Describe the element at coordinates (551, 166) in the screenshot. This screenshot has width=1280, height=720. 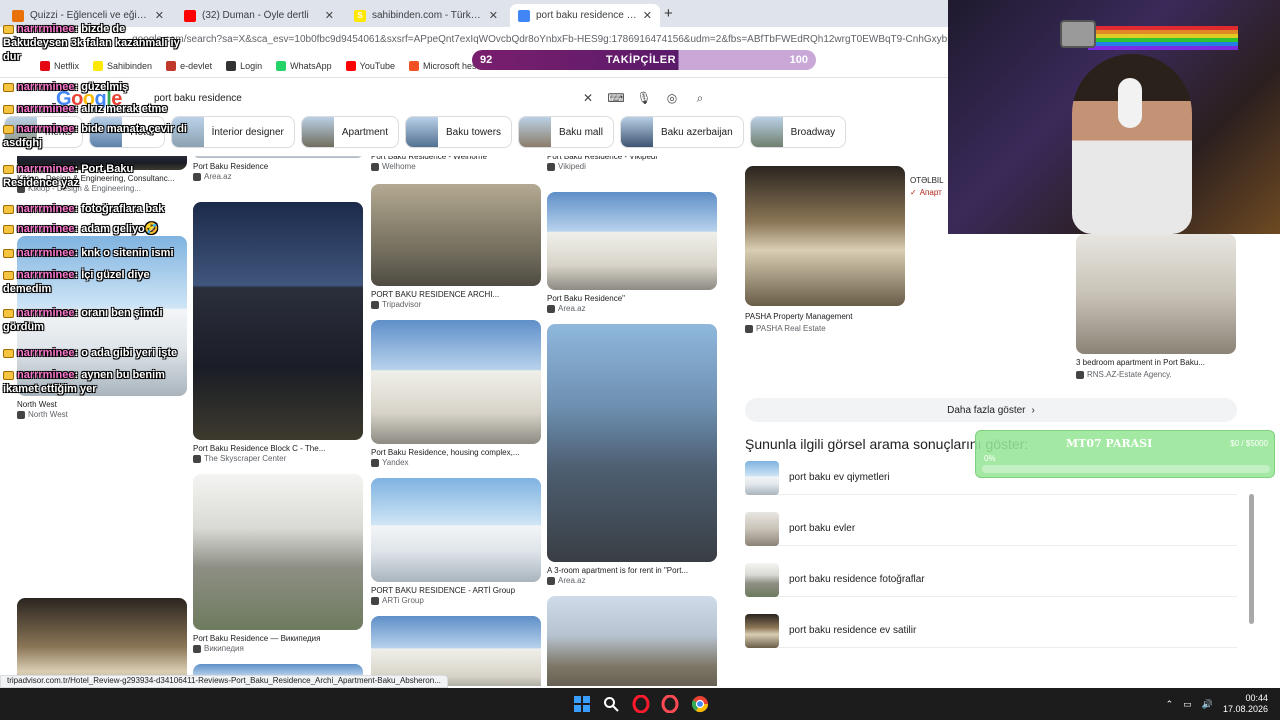
I see `source-favicon-icon` at that location.